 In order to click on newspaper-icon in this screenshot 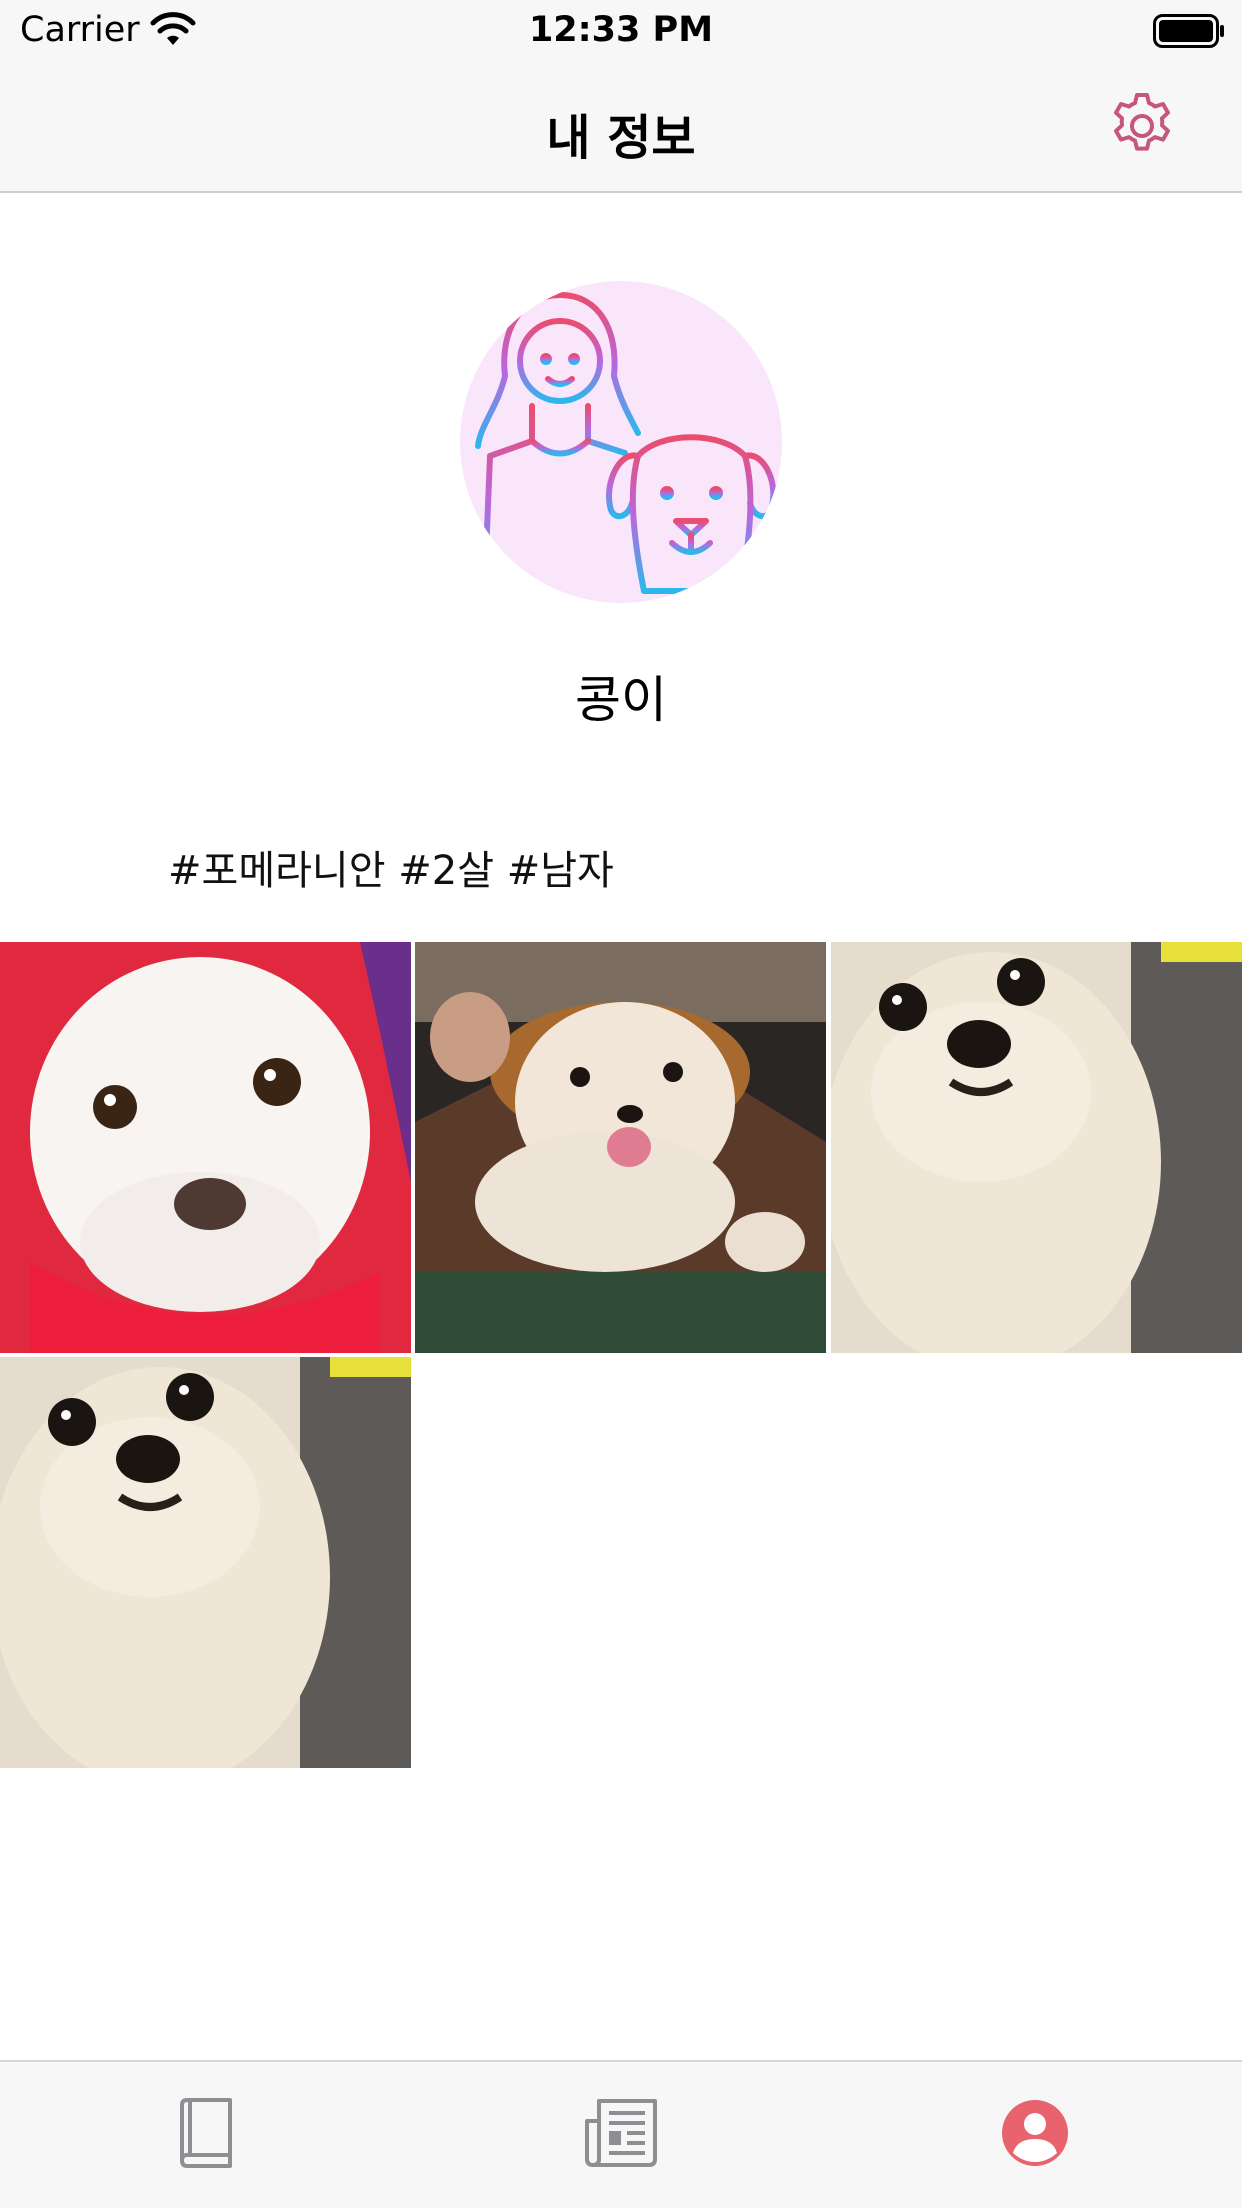, I will do `click(621, 2133)`.